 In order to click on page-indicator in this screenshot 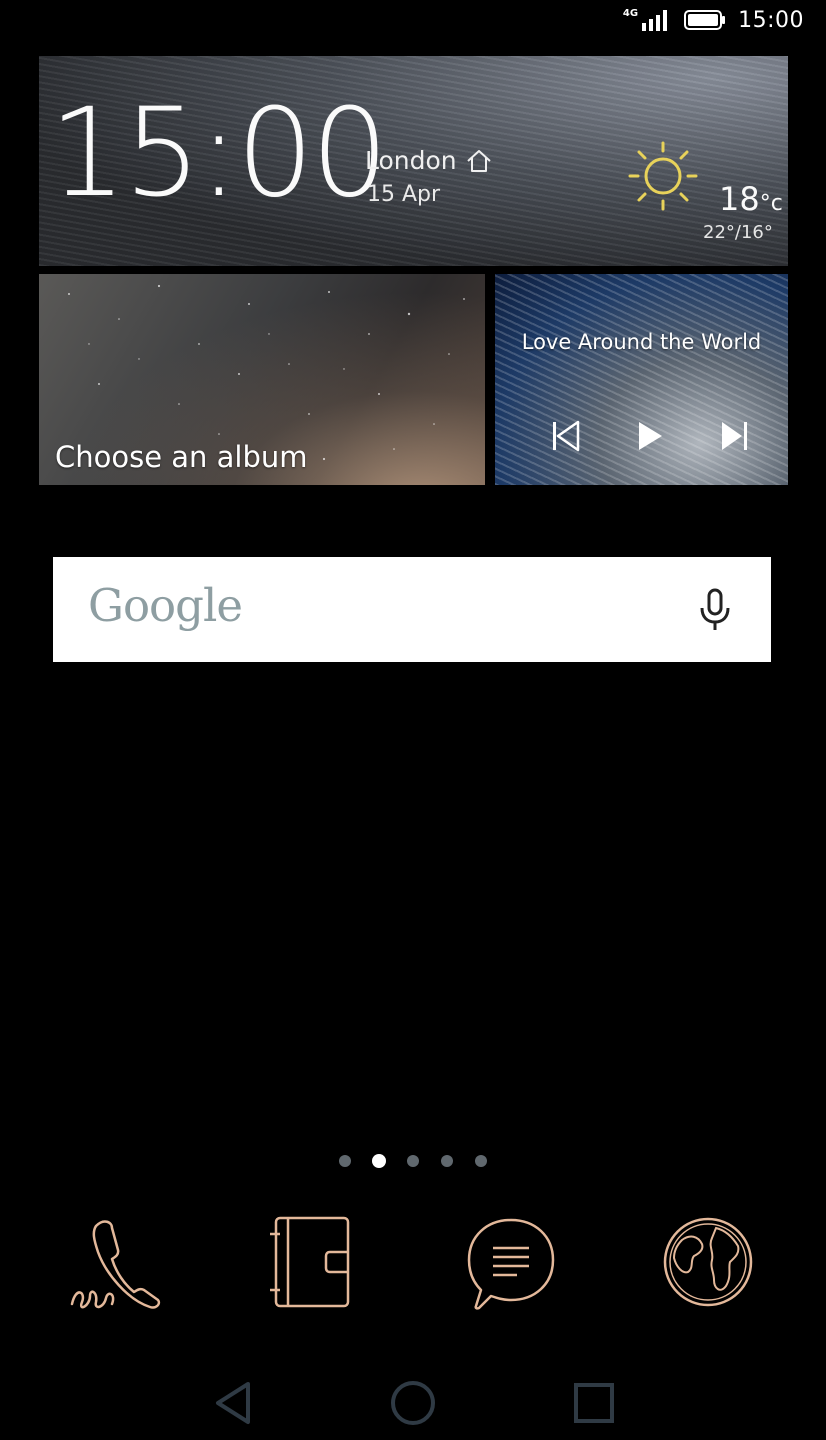, I will do `click(414, 1161)`.